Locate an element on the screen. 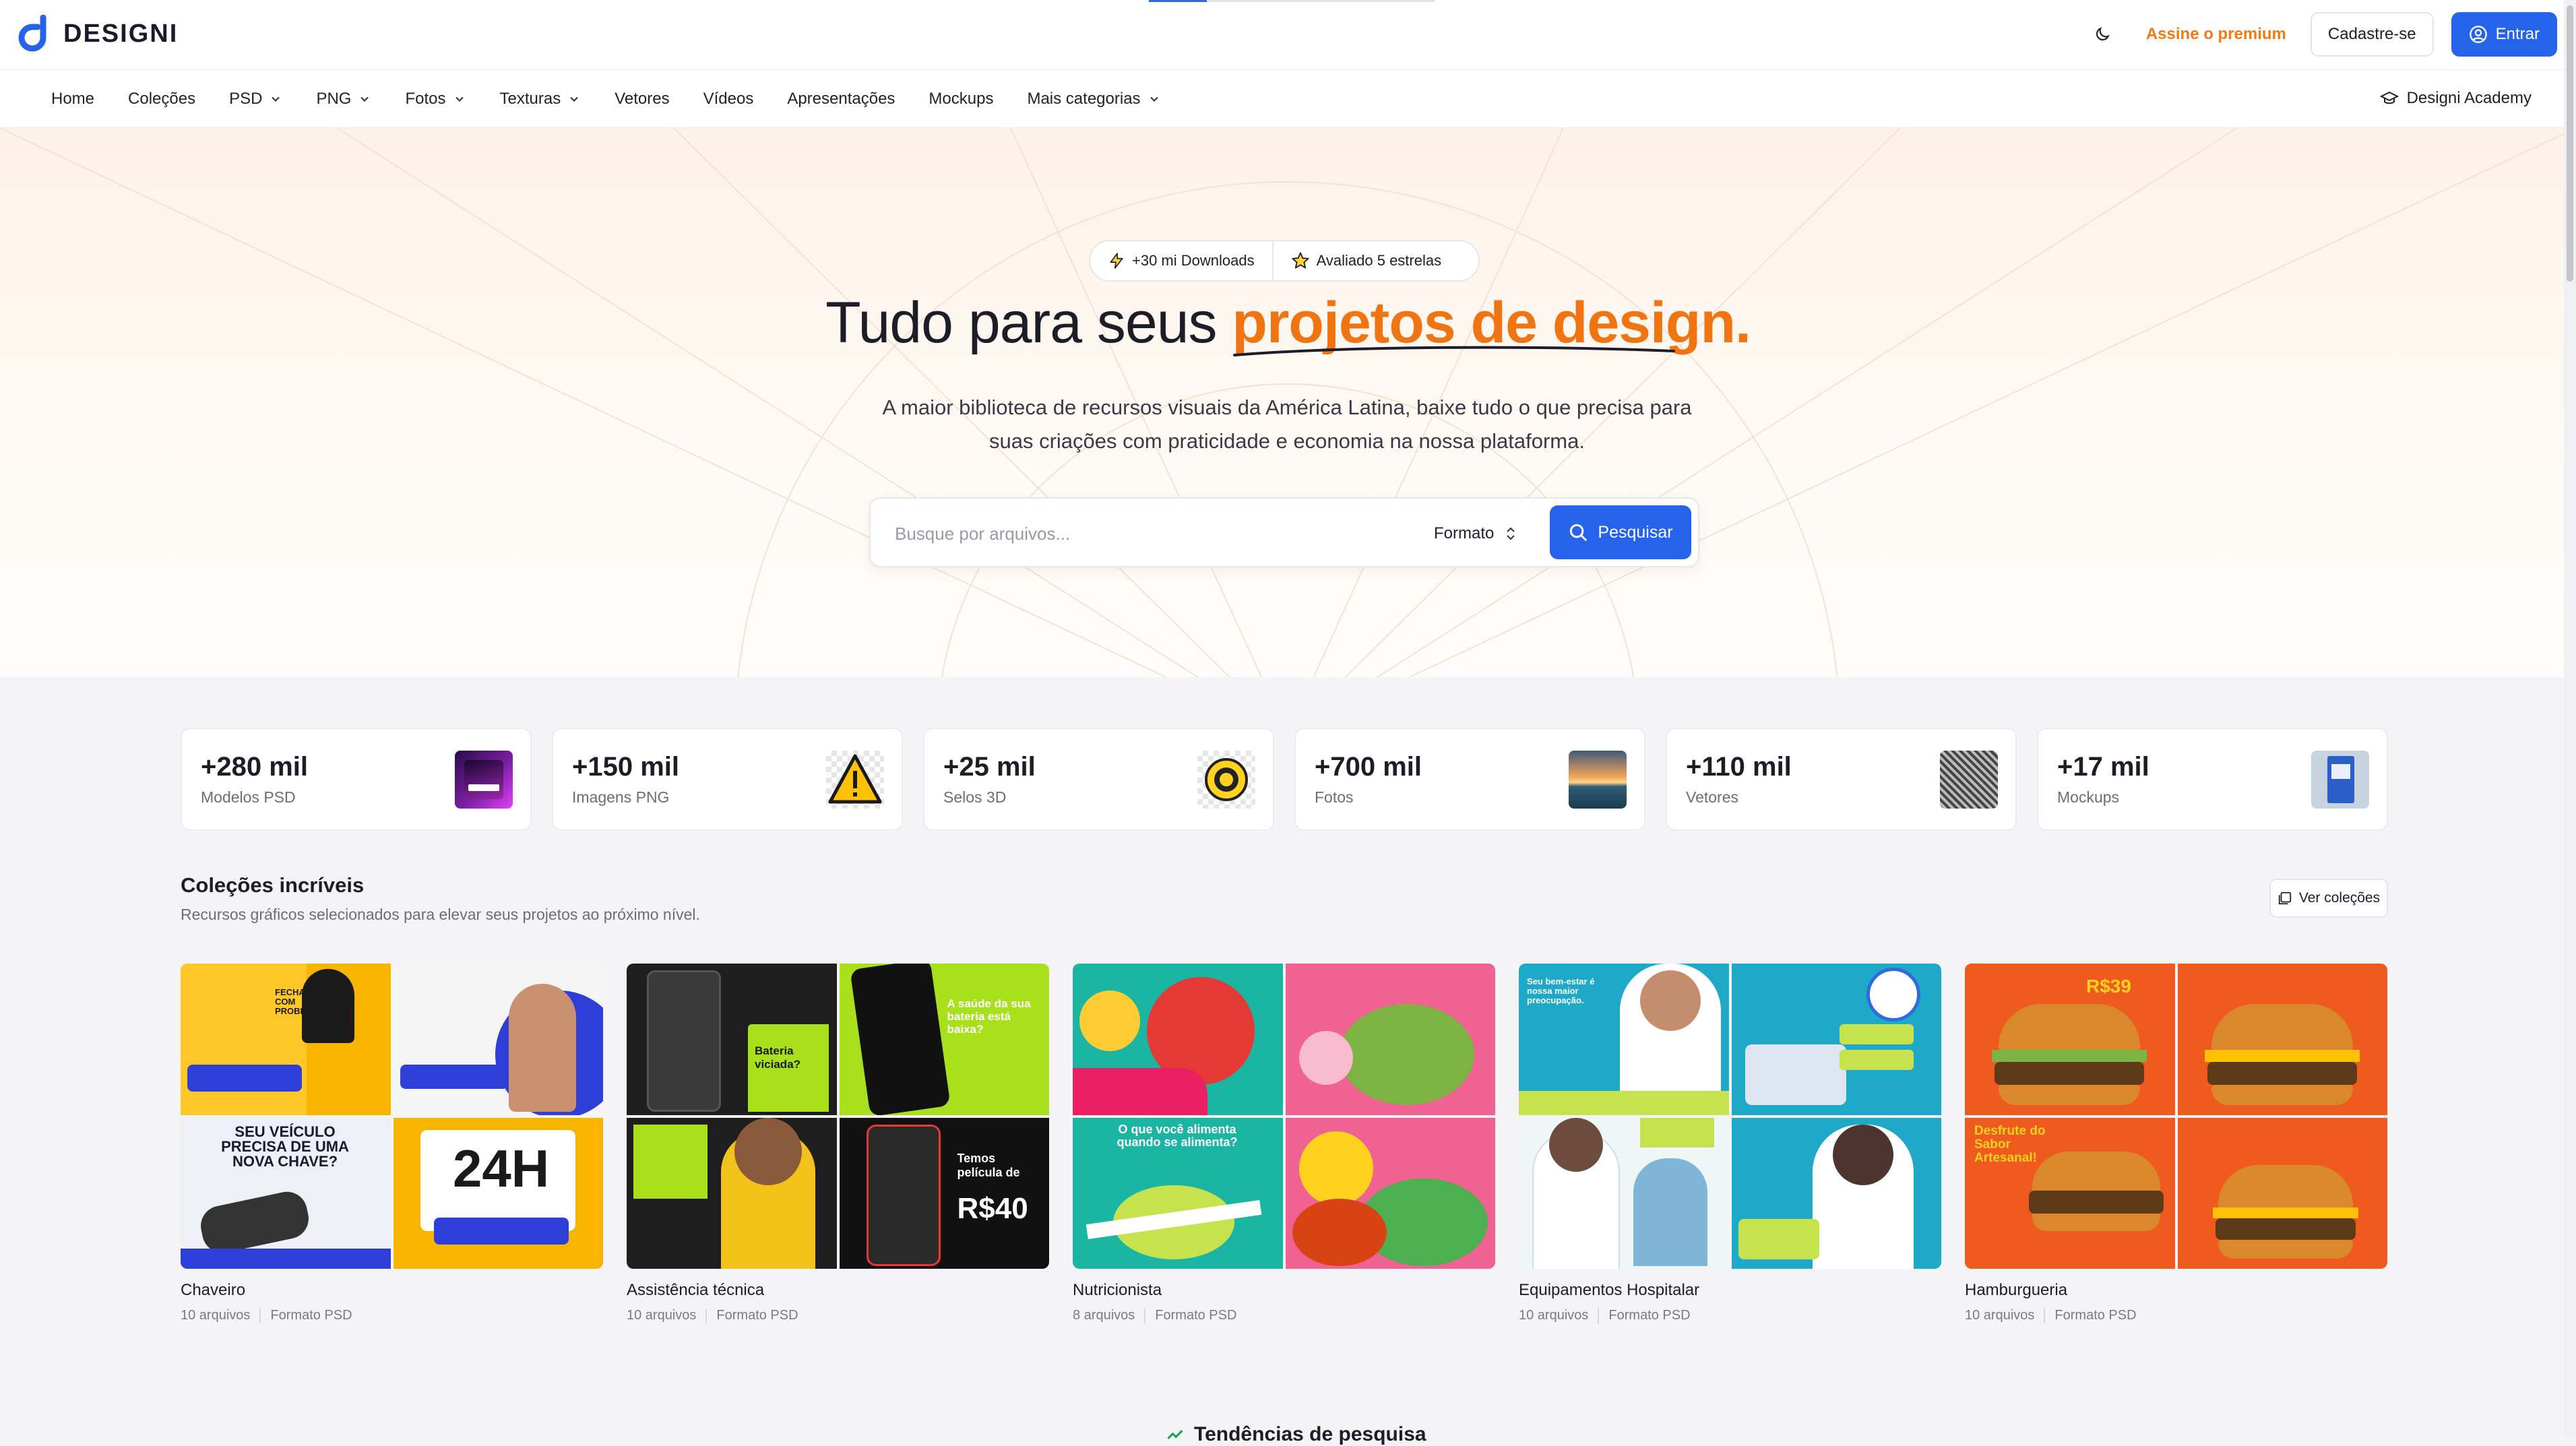 This screenshot has width=2576, height=1446. preview-text: SEU VEÍCULO PRECISA DE UMA NOVA CHAVE? is located at coordinates (285, 1146).